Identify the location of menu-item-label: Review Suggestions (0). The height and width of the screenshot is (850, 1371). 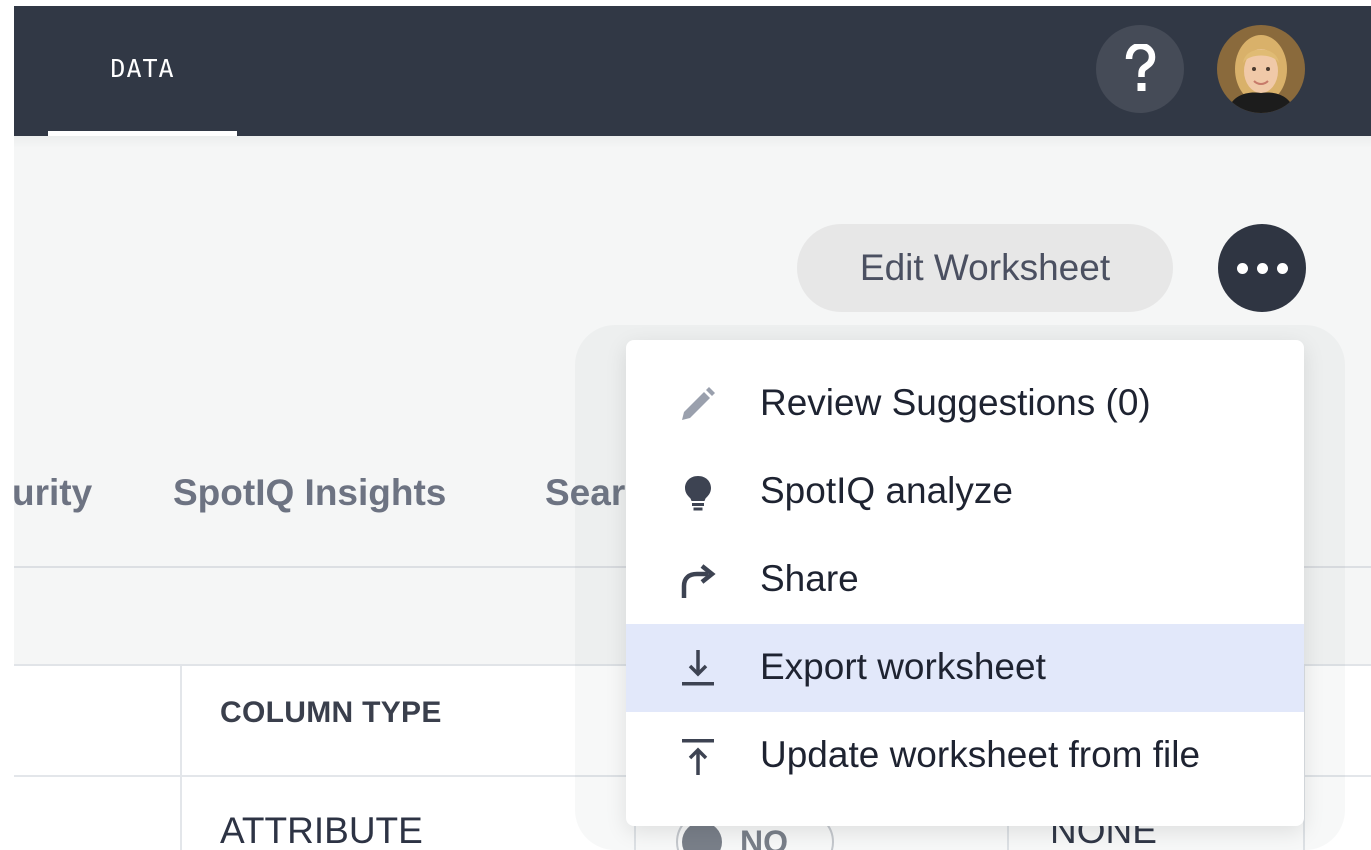
(955, 402).